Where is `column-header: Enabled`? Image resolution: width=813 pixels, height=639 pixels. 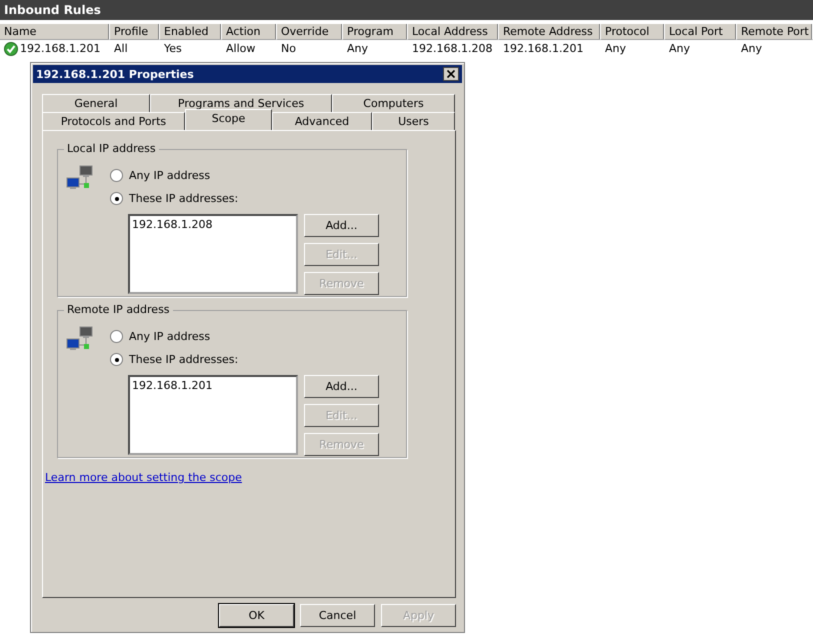 column-header: Enabled is located at coordinates (191, 32).